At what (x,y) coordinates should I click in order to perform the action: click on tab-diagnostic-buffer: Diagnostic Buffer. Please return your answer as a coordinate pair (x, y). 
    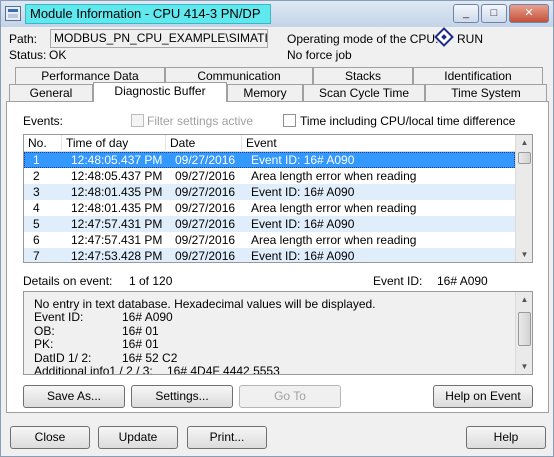
    Looking at the image, I should click on (160, 92).